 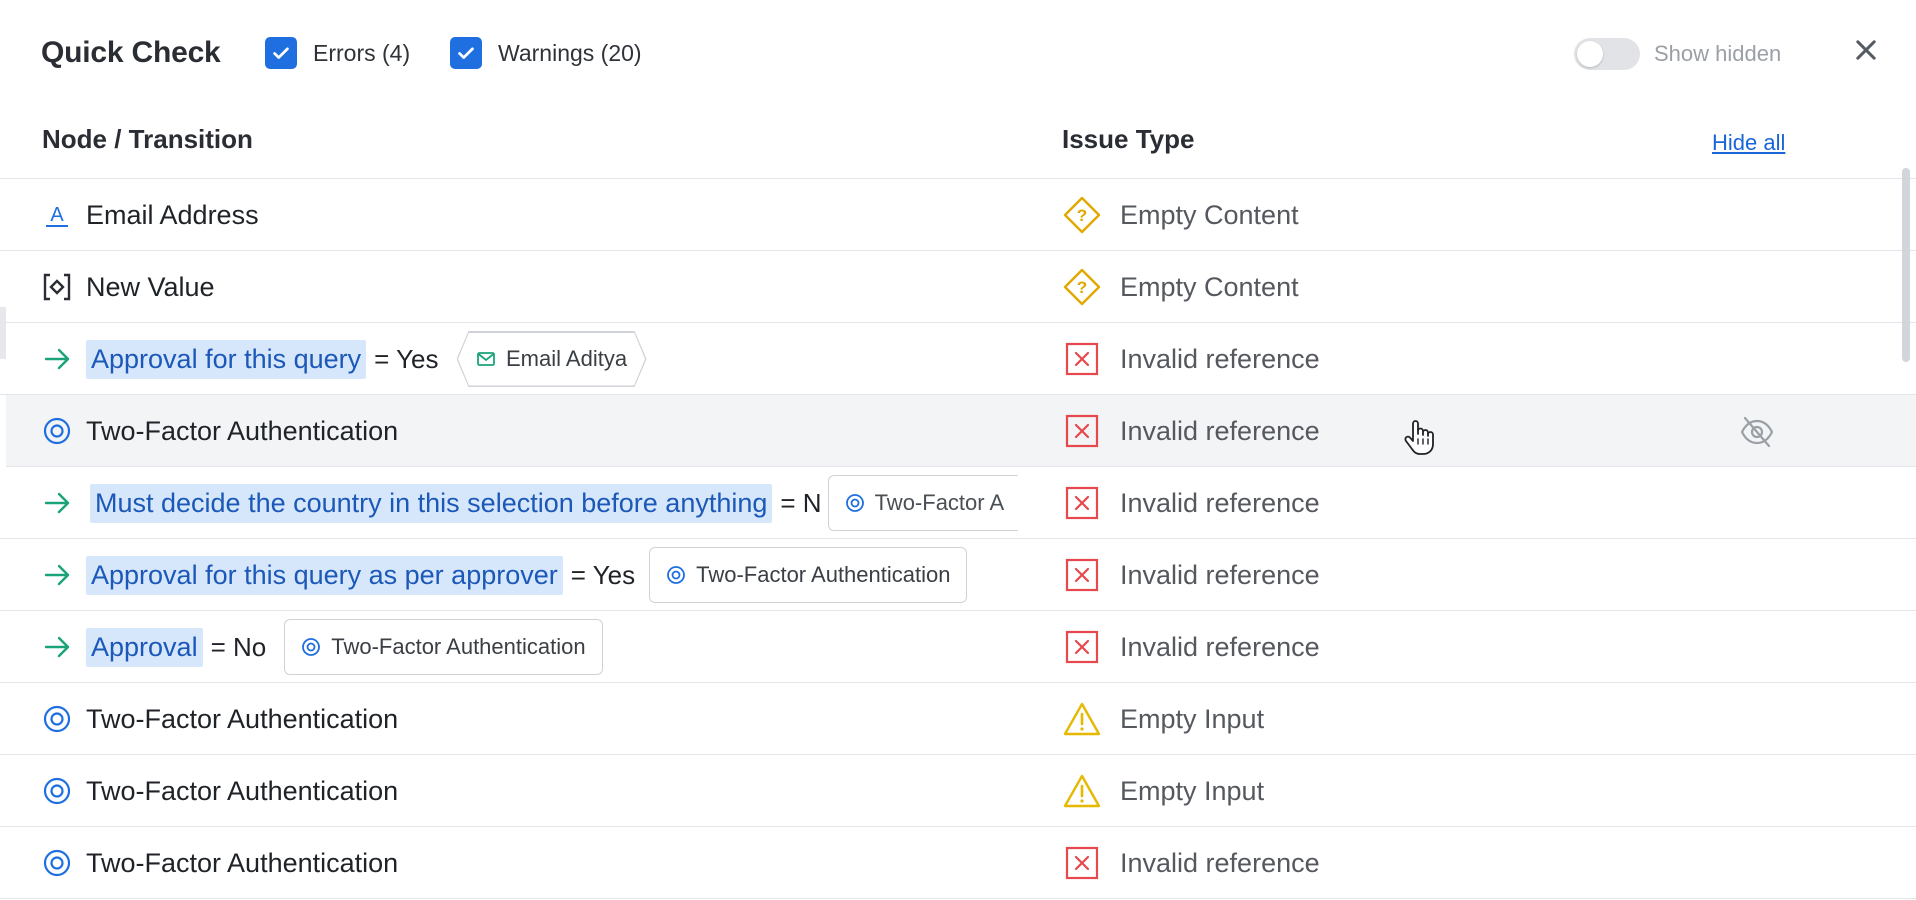 I want to click on node-cell: New Value, so click(x=537, y=287).